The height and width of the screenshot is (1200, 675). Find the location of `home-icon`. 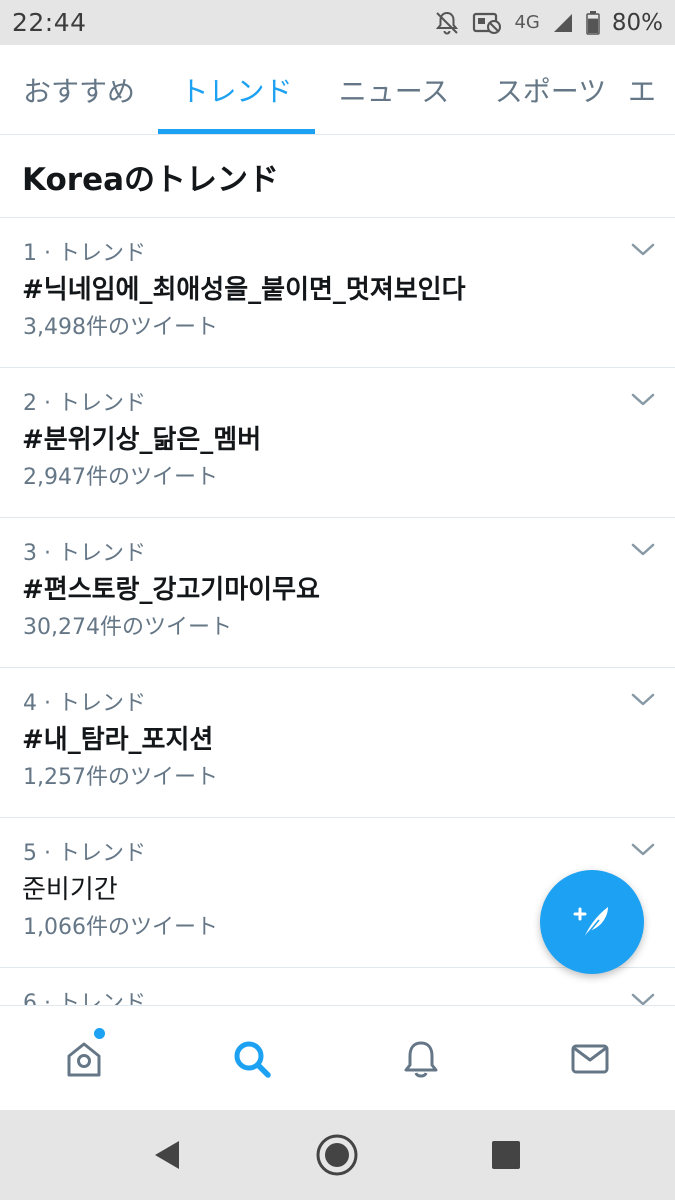

home-icon is located at coordinates (84, 1059).